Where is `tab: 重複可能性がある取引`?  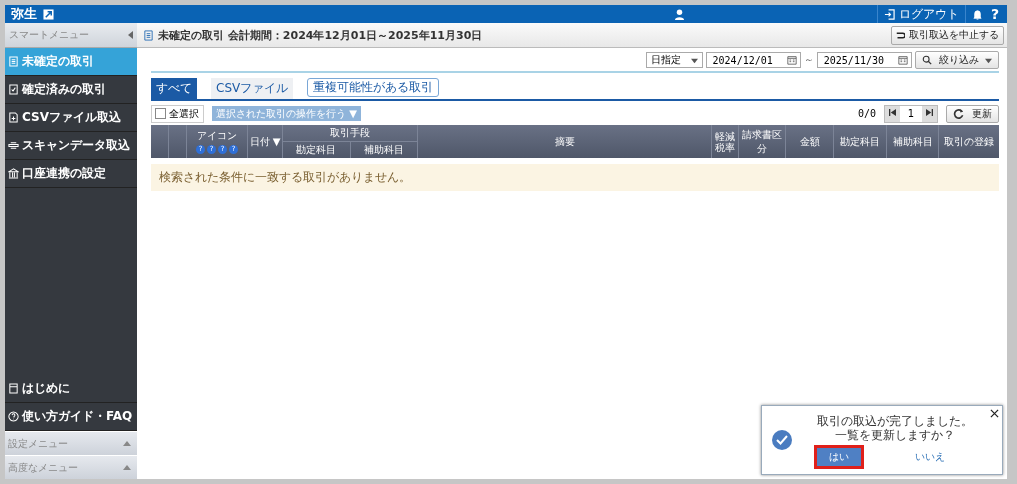 tab: 重複可能性がある取引 is located at coordinates (373, 87).